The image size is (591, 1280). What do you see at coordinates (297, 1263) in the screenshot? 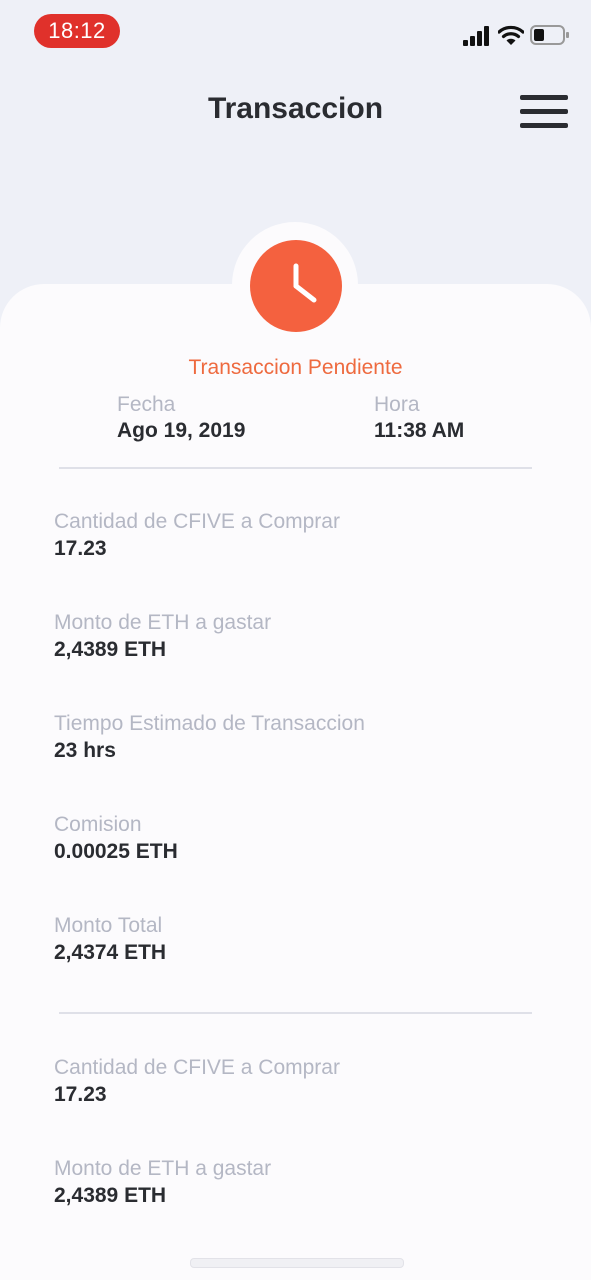
I see `home-indicator` at bounding box center [297, 1263].